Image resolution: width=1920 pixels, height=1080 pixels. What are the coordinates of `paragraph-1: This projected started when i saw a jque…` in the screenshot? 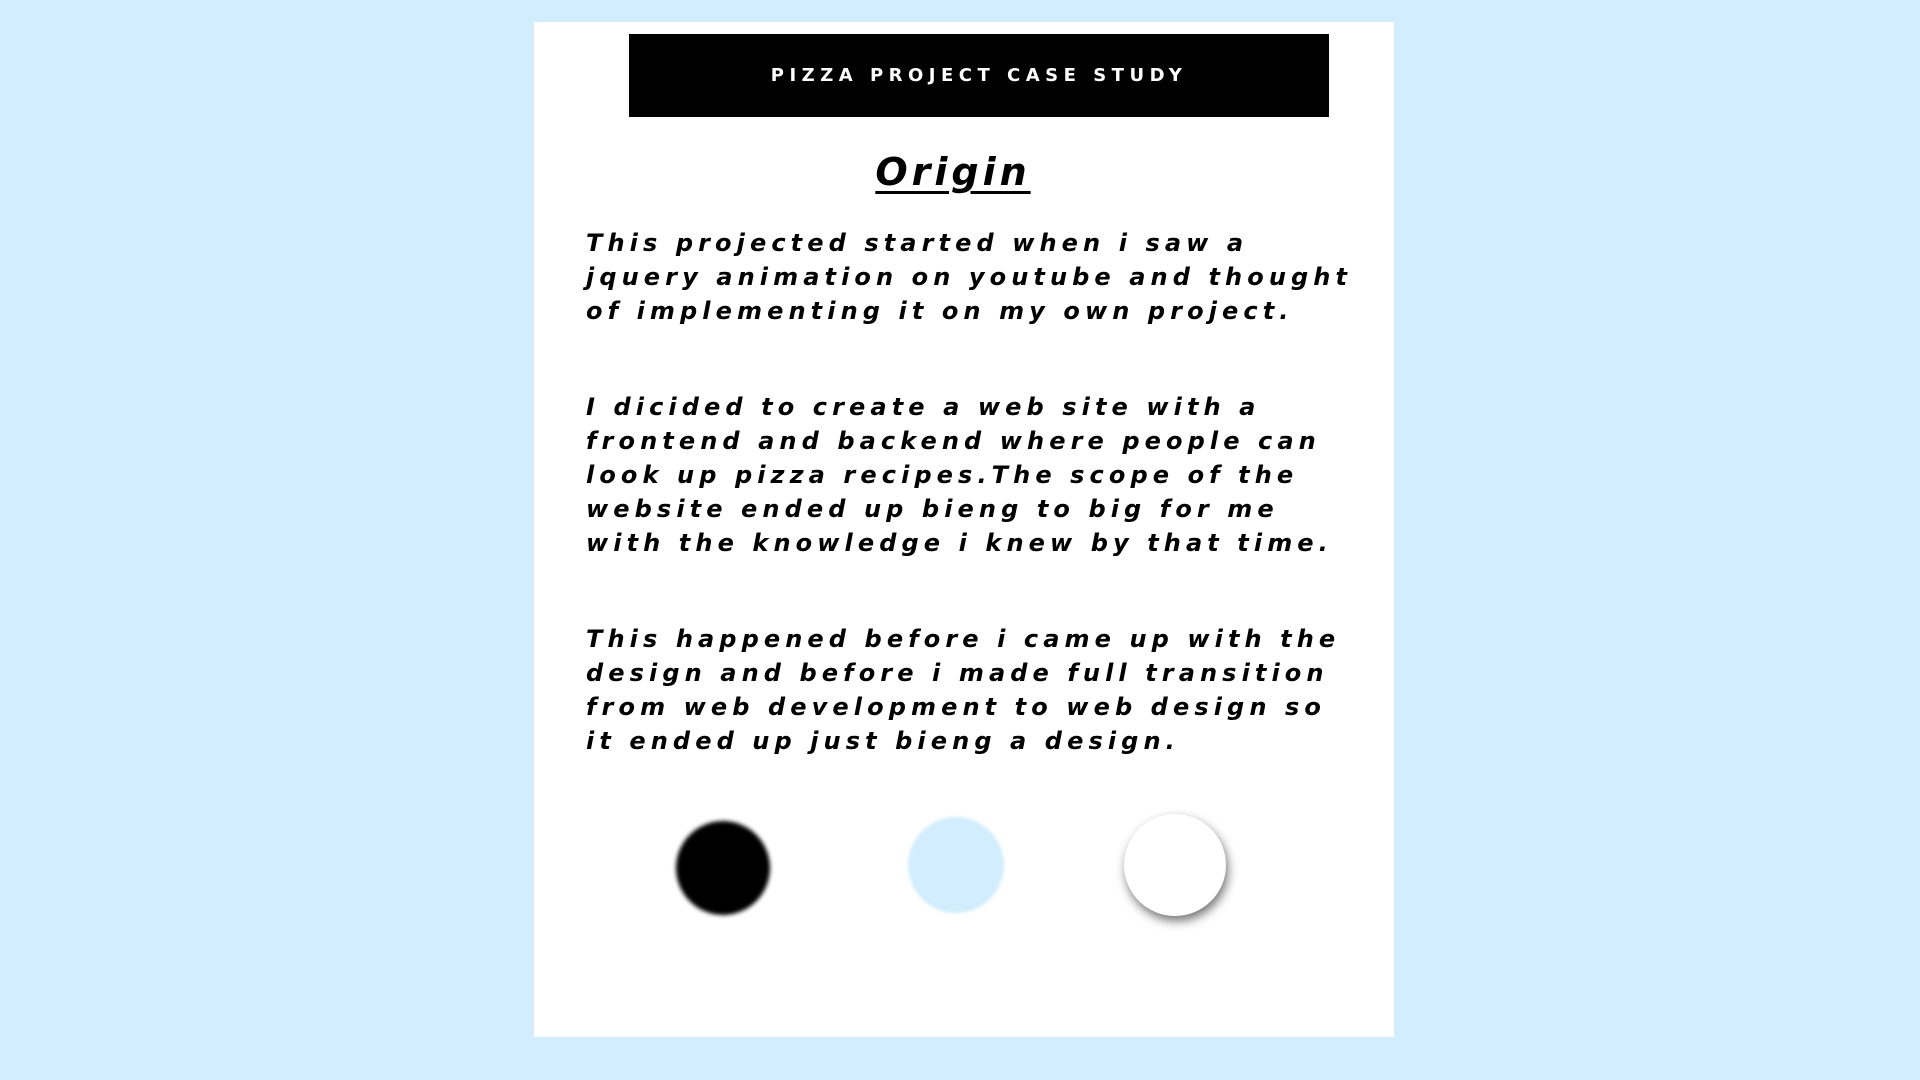 It's located at (969, 277).